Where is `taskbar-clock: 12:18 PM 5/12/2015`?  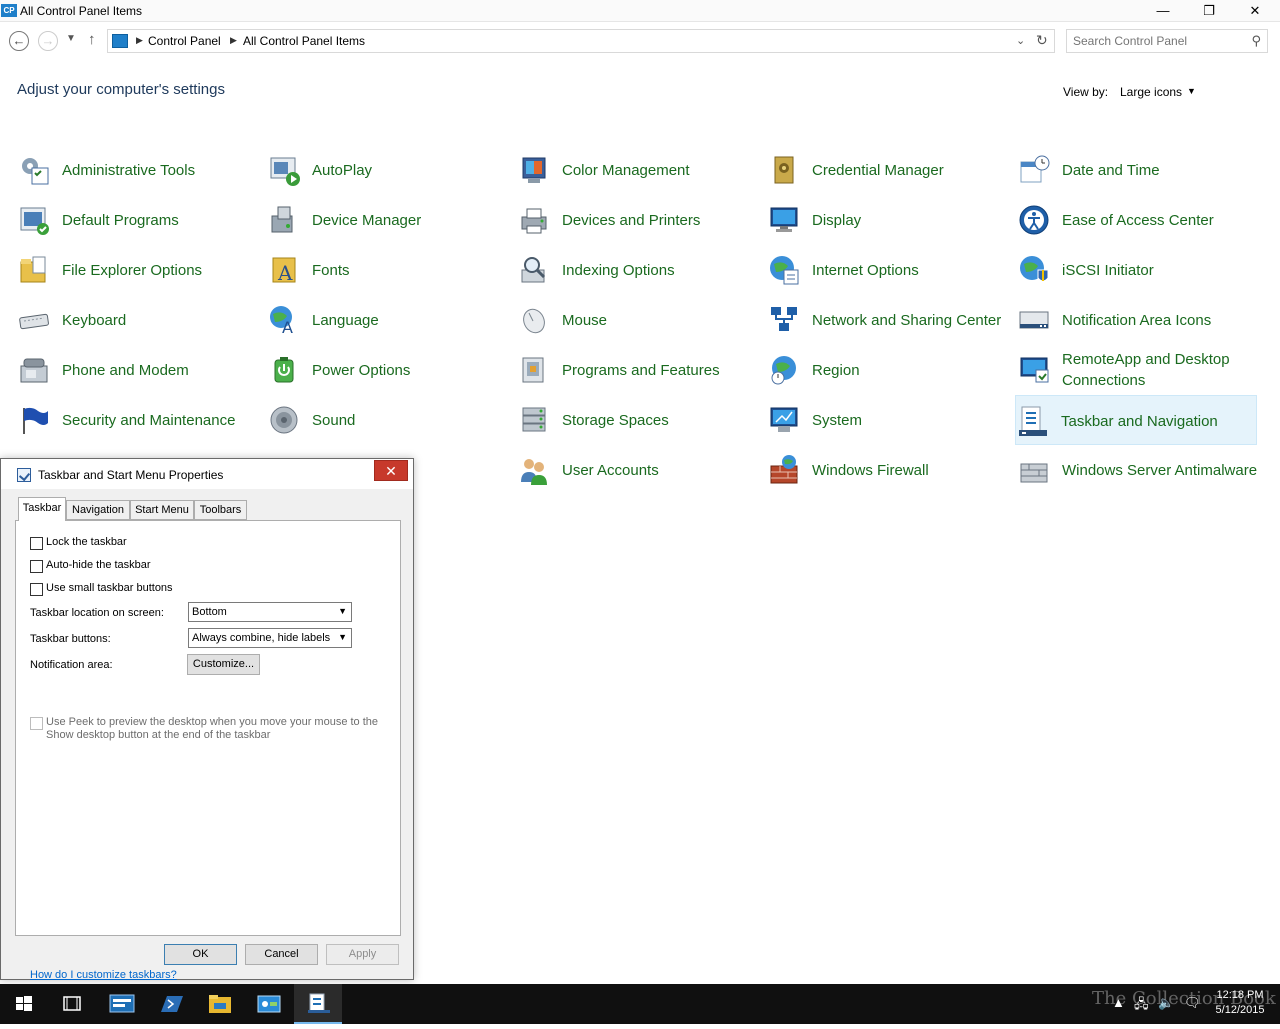
taskbar-clock: 12:18 PM 5/12/2015 is located at coordinates (1240, 1003).